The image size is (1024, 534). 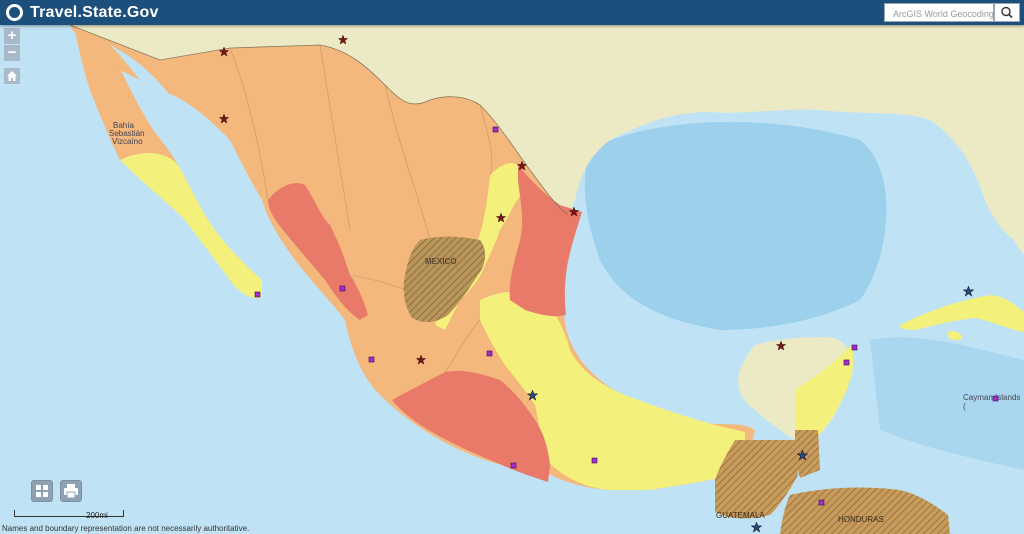 I want to click on search-button, so click(x=1007, y=12).